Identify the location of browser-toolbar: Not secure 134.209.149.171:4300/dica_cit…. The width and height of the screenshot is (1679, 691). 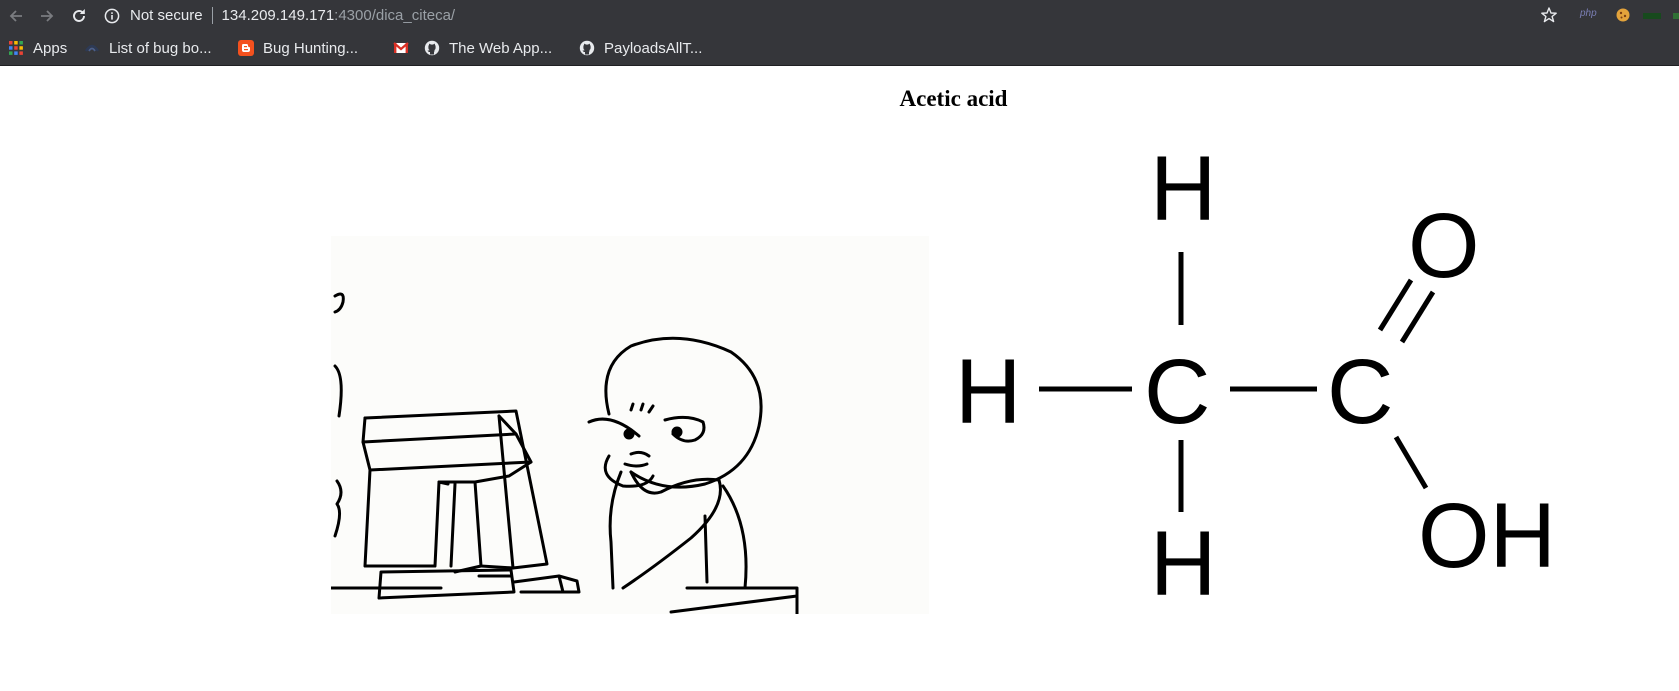
(839, 15).